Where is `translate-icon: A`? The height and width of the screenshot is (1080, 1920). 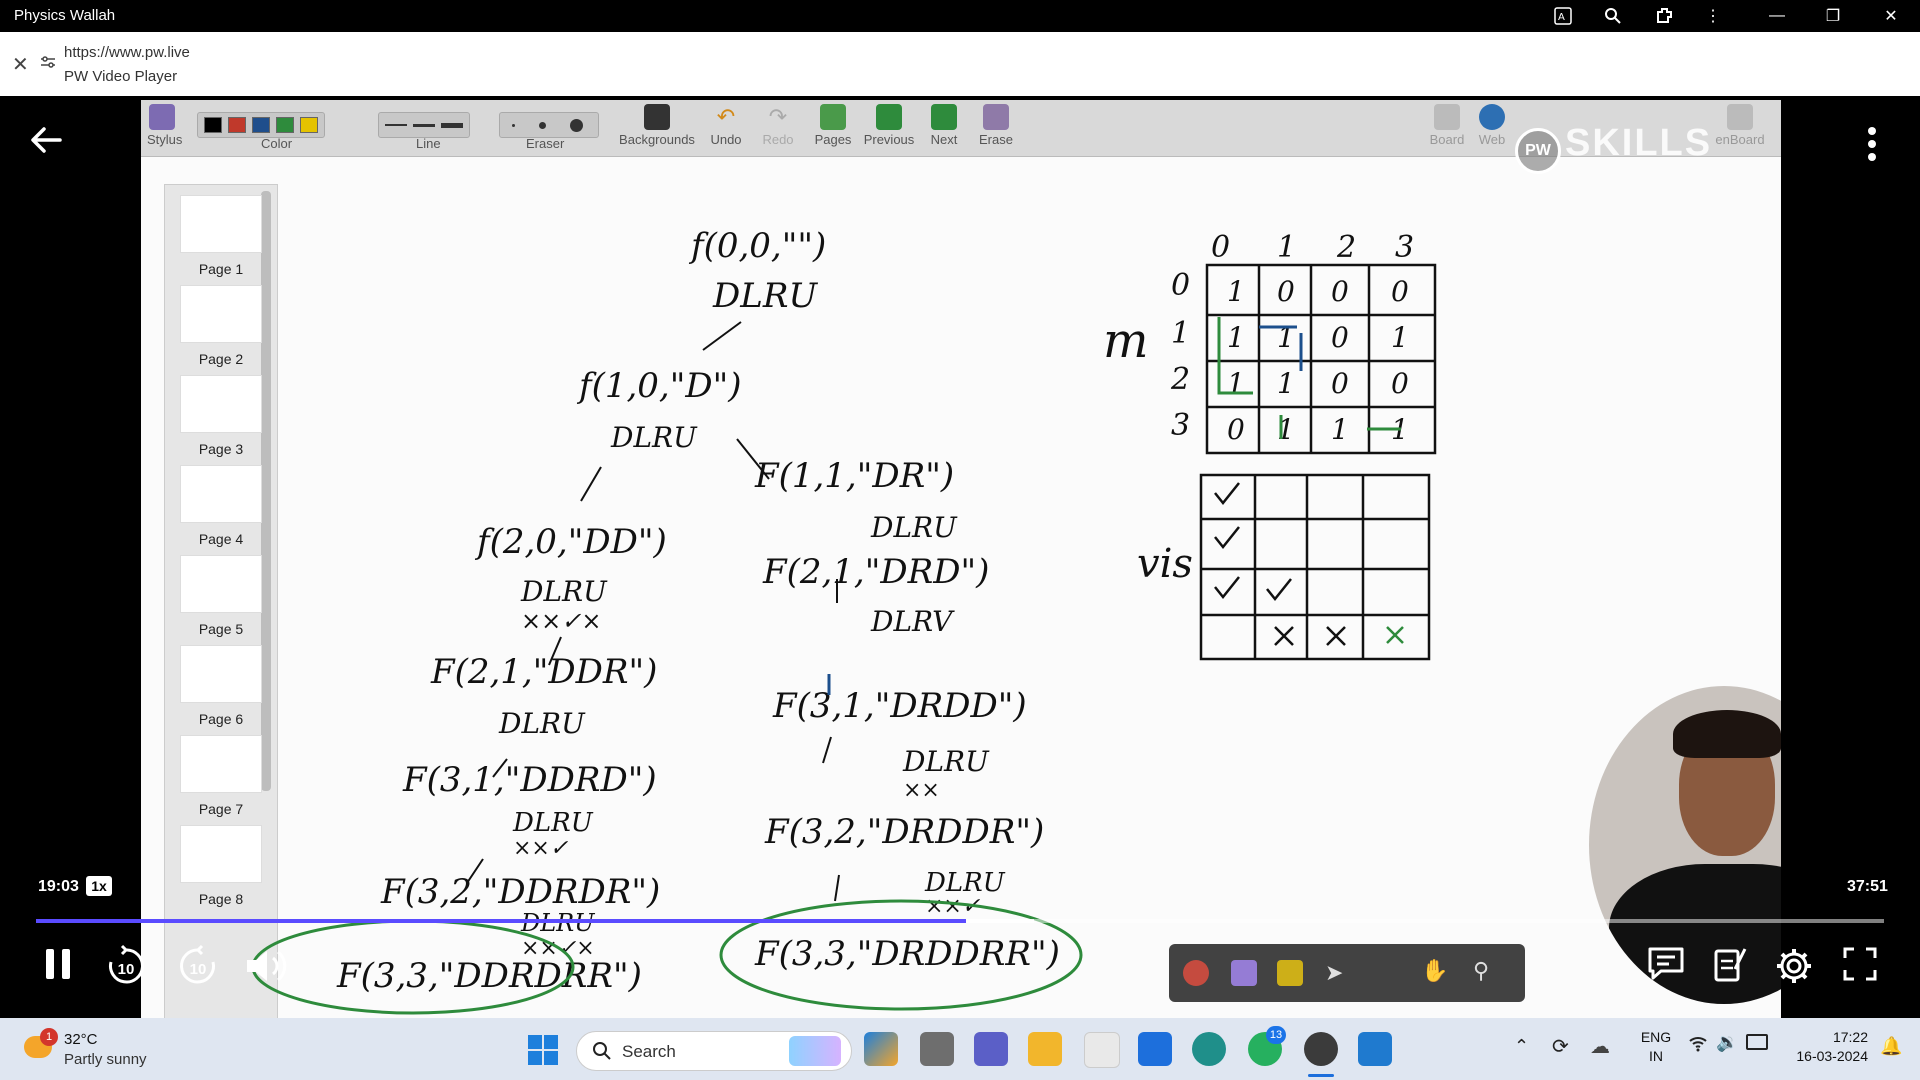
translate-icon: A is located at coordinates (1563, 16).